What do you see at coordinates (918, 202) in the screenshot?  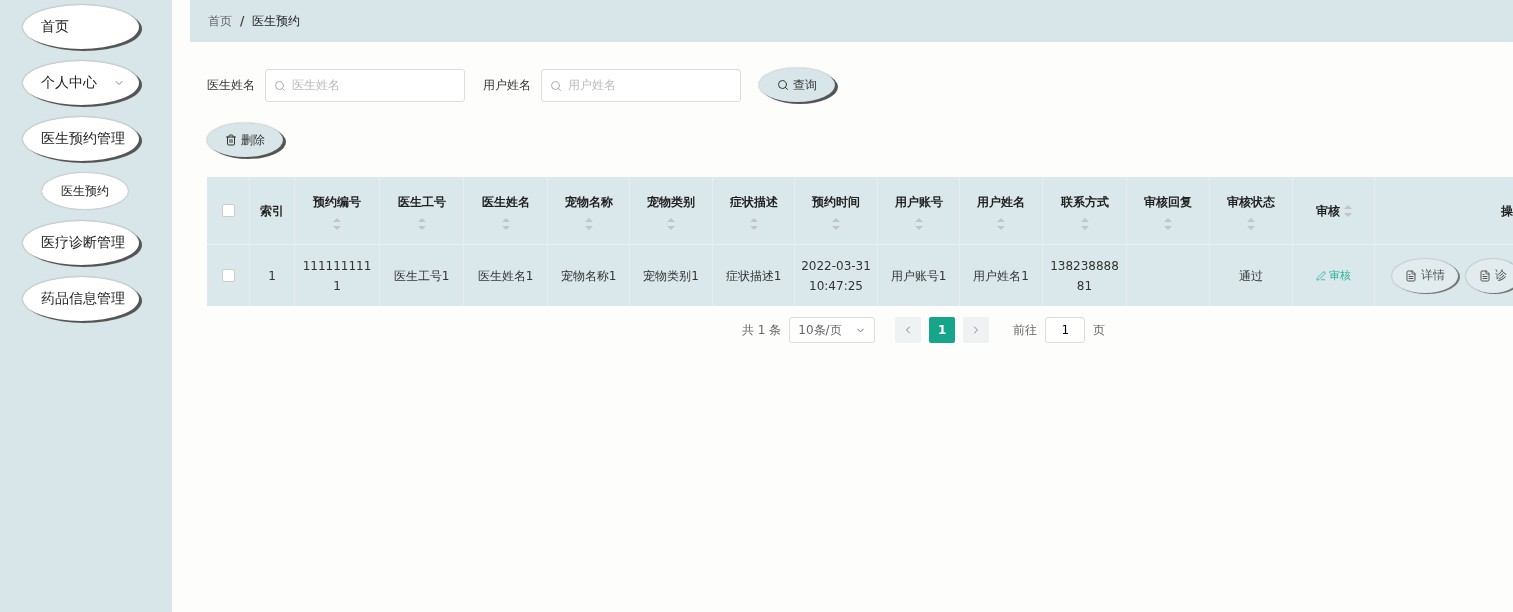 I see `column-header: 用户账号` at bounding box center [918, 202].